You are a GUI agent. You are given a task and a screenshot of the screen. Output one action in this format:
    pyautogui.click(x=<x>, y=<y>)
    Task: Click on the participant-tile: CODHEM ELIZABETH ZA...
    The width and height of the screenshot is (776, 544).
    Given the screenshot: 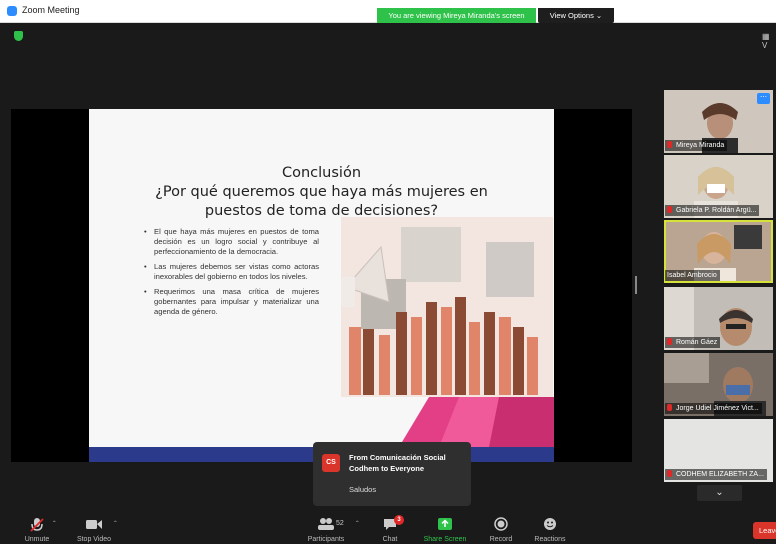 What is the action you would take?
    pyautogui.click(x=718, y=450)
    